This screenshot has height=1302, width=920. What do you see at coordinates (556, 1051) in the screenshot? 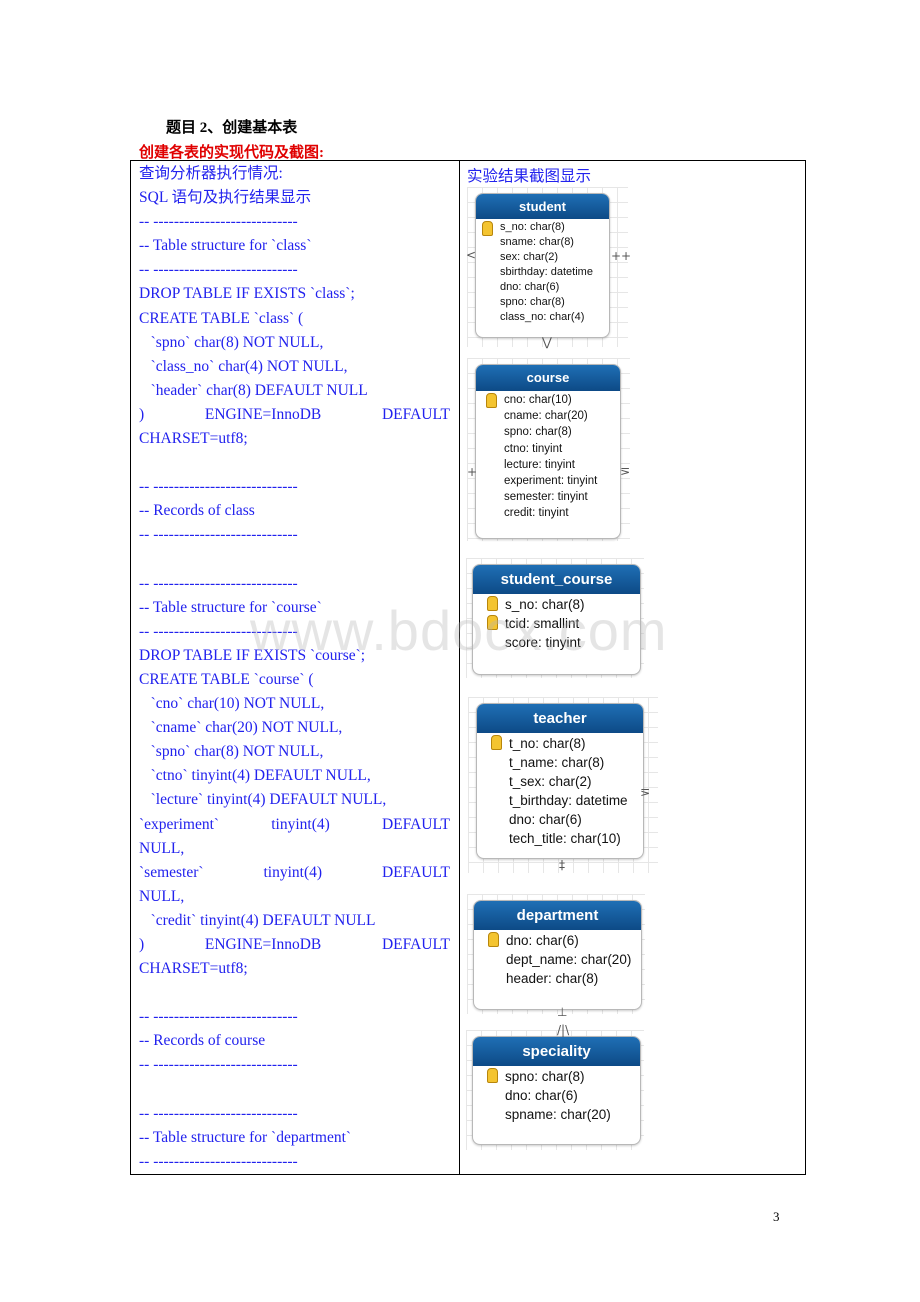
I see `entity-title: speciality` at bounding box center [556, 1051].